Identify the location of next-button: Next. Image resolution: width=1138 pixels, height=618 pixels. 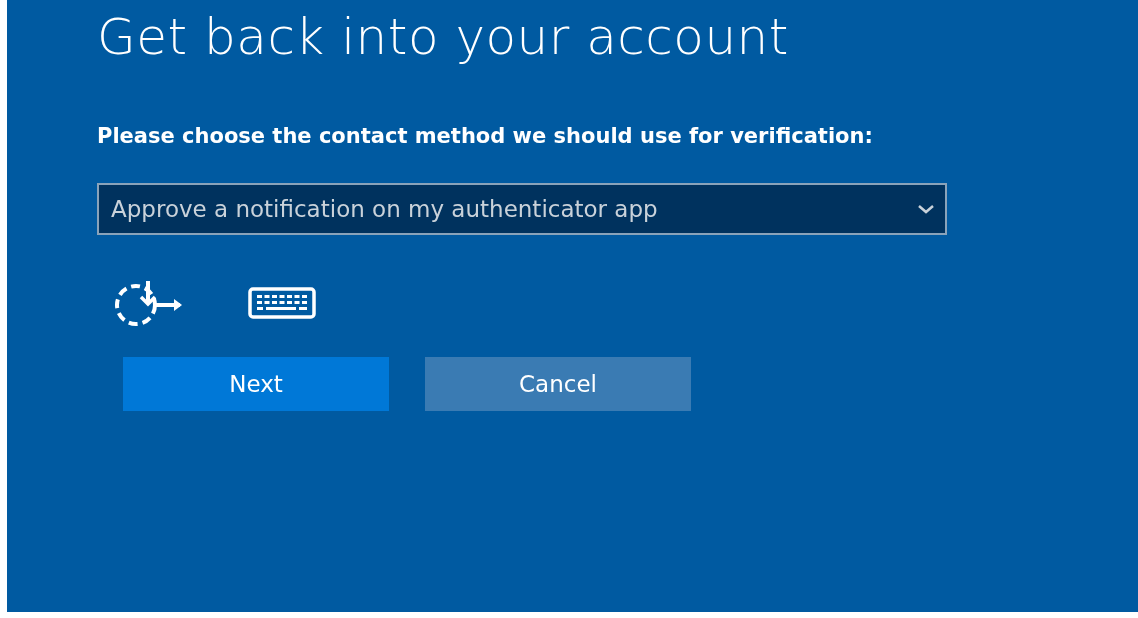
(256, 384).